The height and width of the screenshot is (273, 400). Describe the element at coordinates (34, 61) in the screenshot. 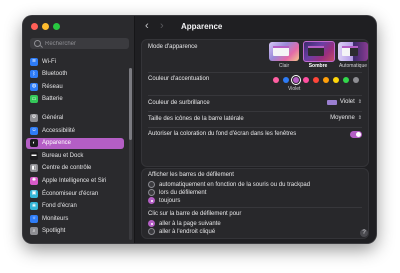

I see `wifi-icon: ≋` at that location.